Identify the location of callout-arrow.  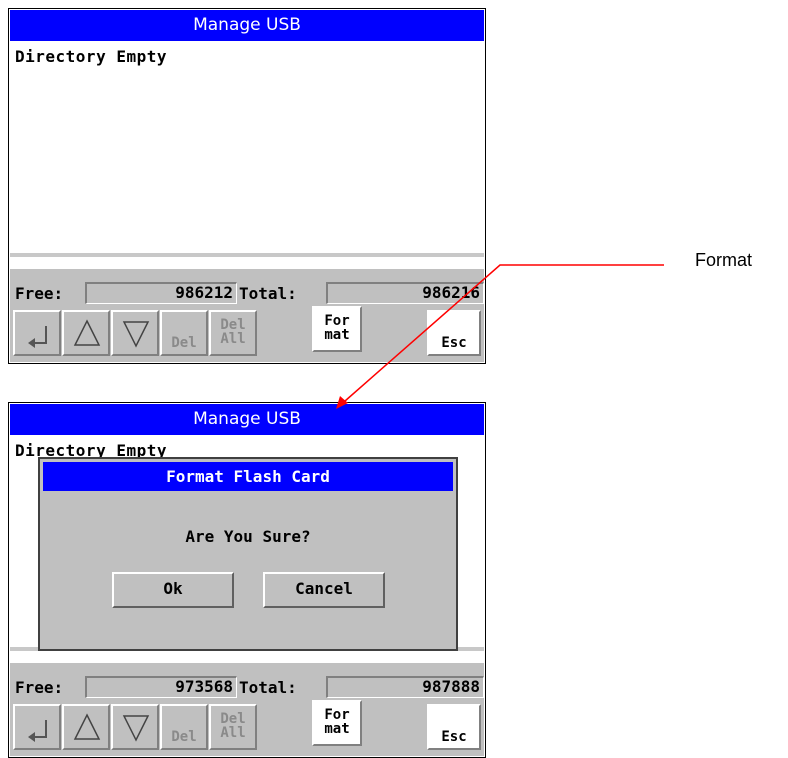
(500, 336).